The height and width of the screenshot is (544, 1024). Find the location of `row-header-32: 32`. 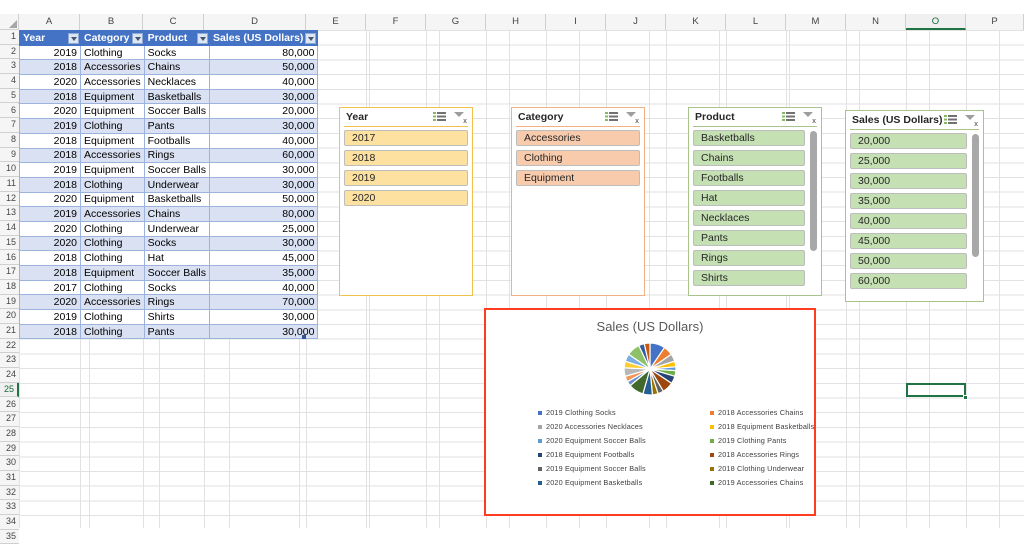

row-header-32: 32 is located at coordinates (9, 493).